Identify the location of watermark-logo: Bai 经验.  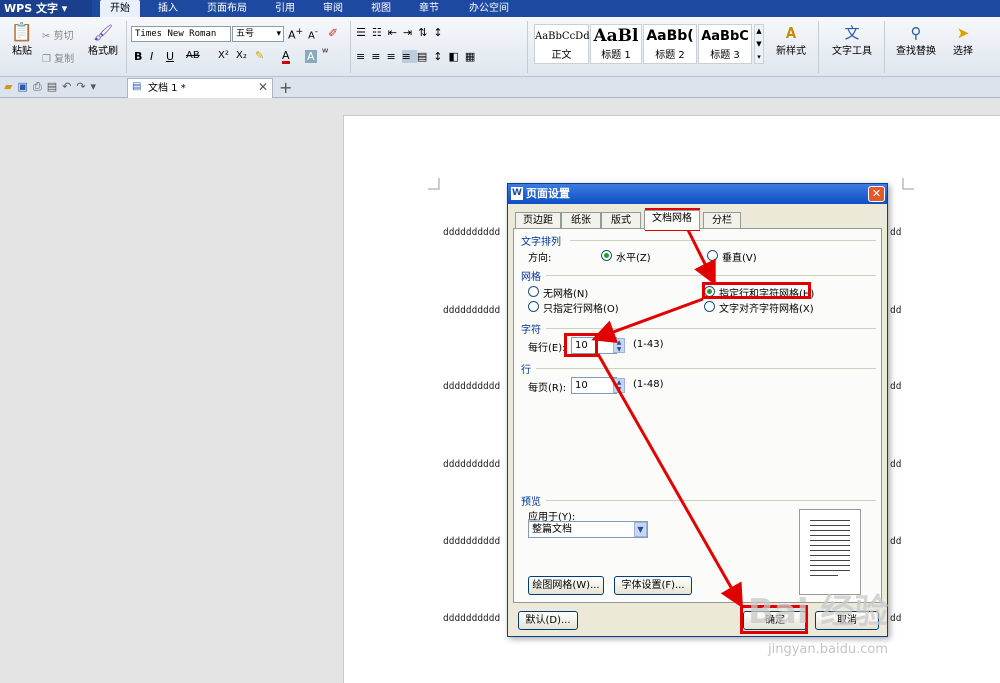
(818, 612).